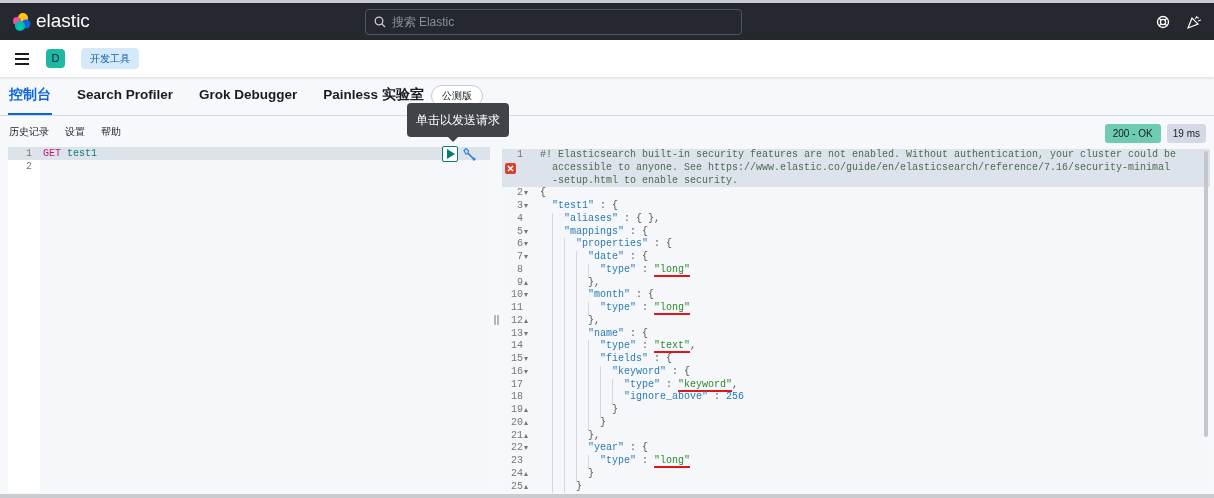 This screenshot has width=1214, height=498. I want to click on line-number: 2, so click(520, 193).